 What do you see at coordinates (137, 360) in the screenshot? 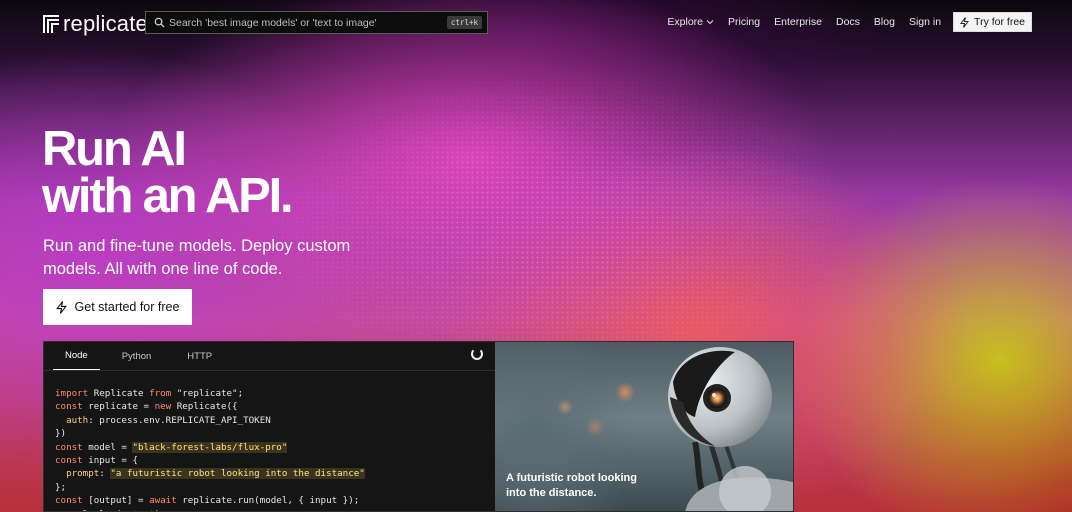
I see `tab-python: Python` at bounding box center [137, 360].